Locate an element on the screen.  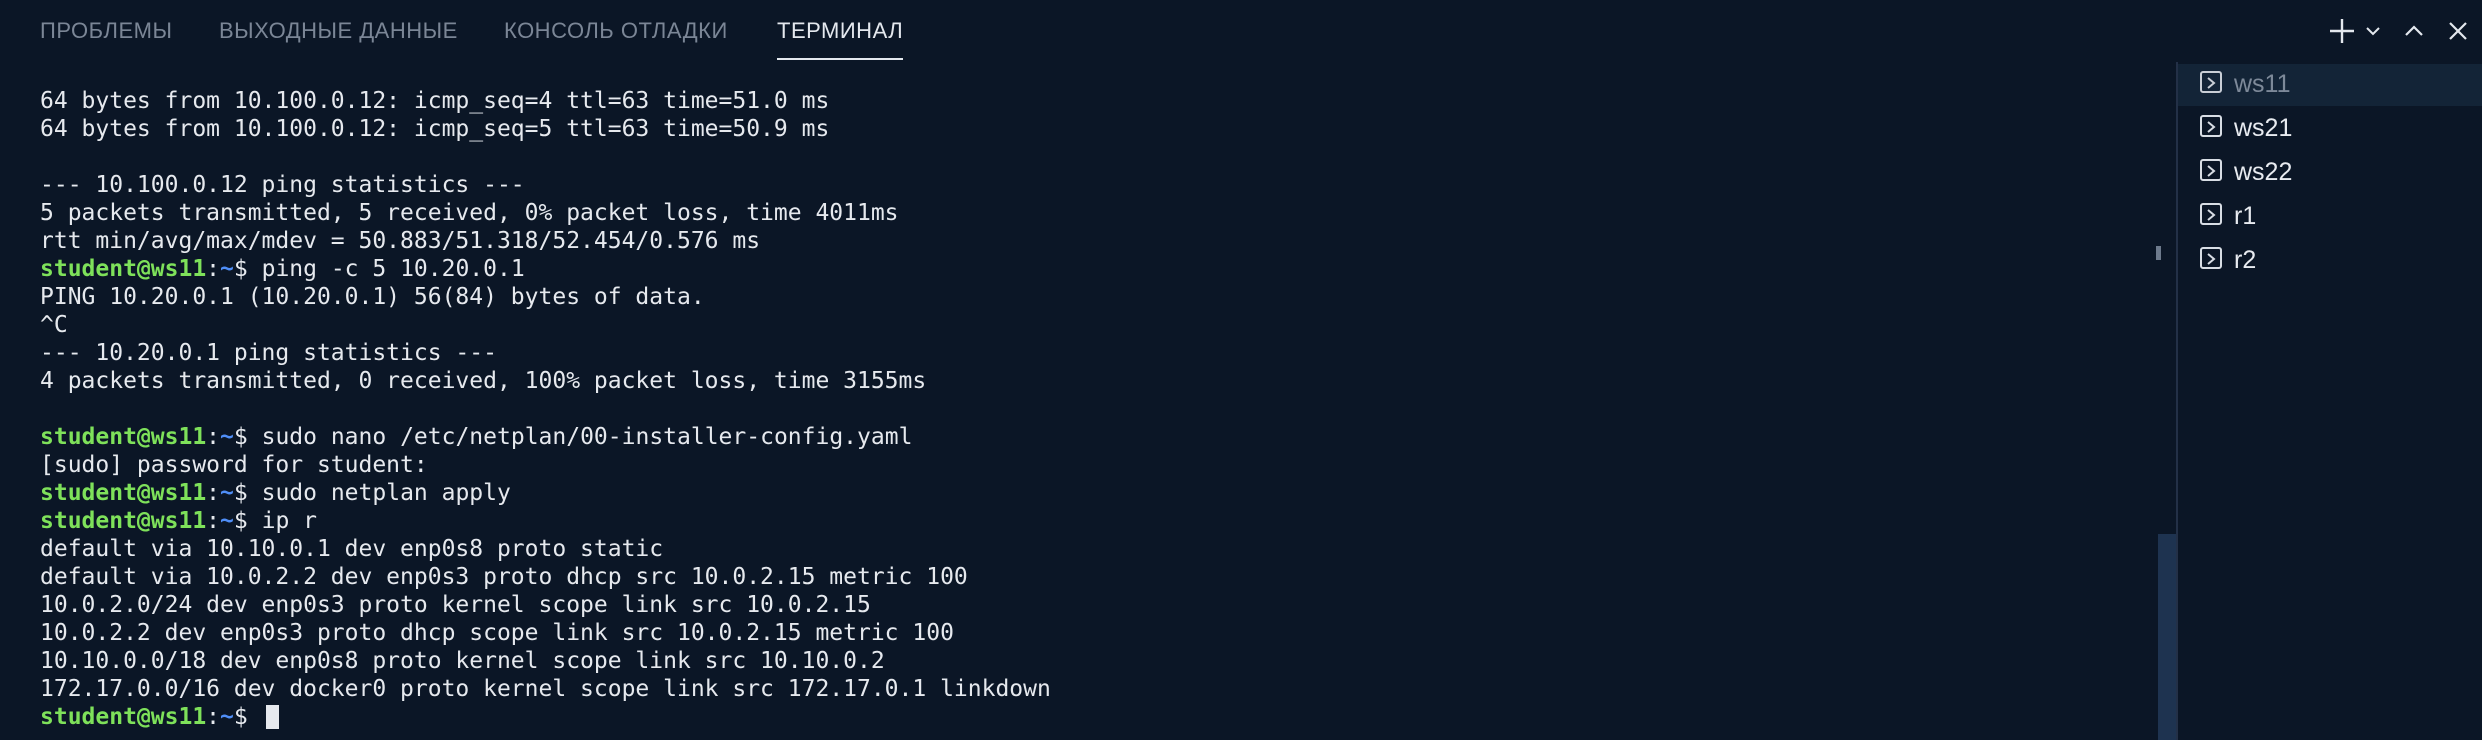
terminal-line: student@ws11:~$ is located at coordinates (545, 717).